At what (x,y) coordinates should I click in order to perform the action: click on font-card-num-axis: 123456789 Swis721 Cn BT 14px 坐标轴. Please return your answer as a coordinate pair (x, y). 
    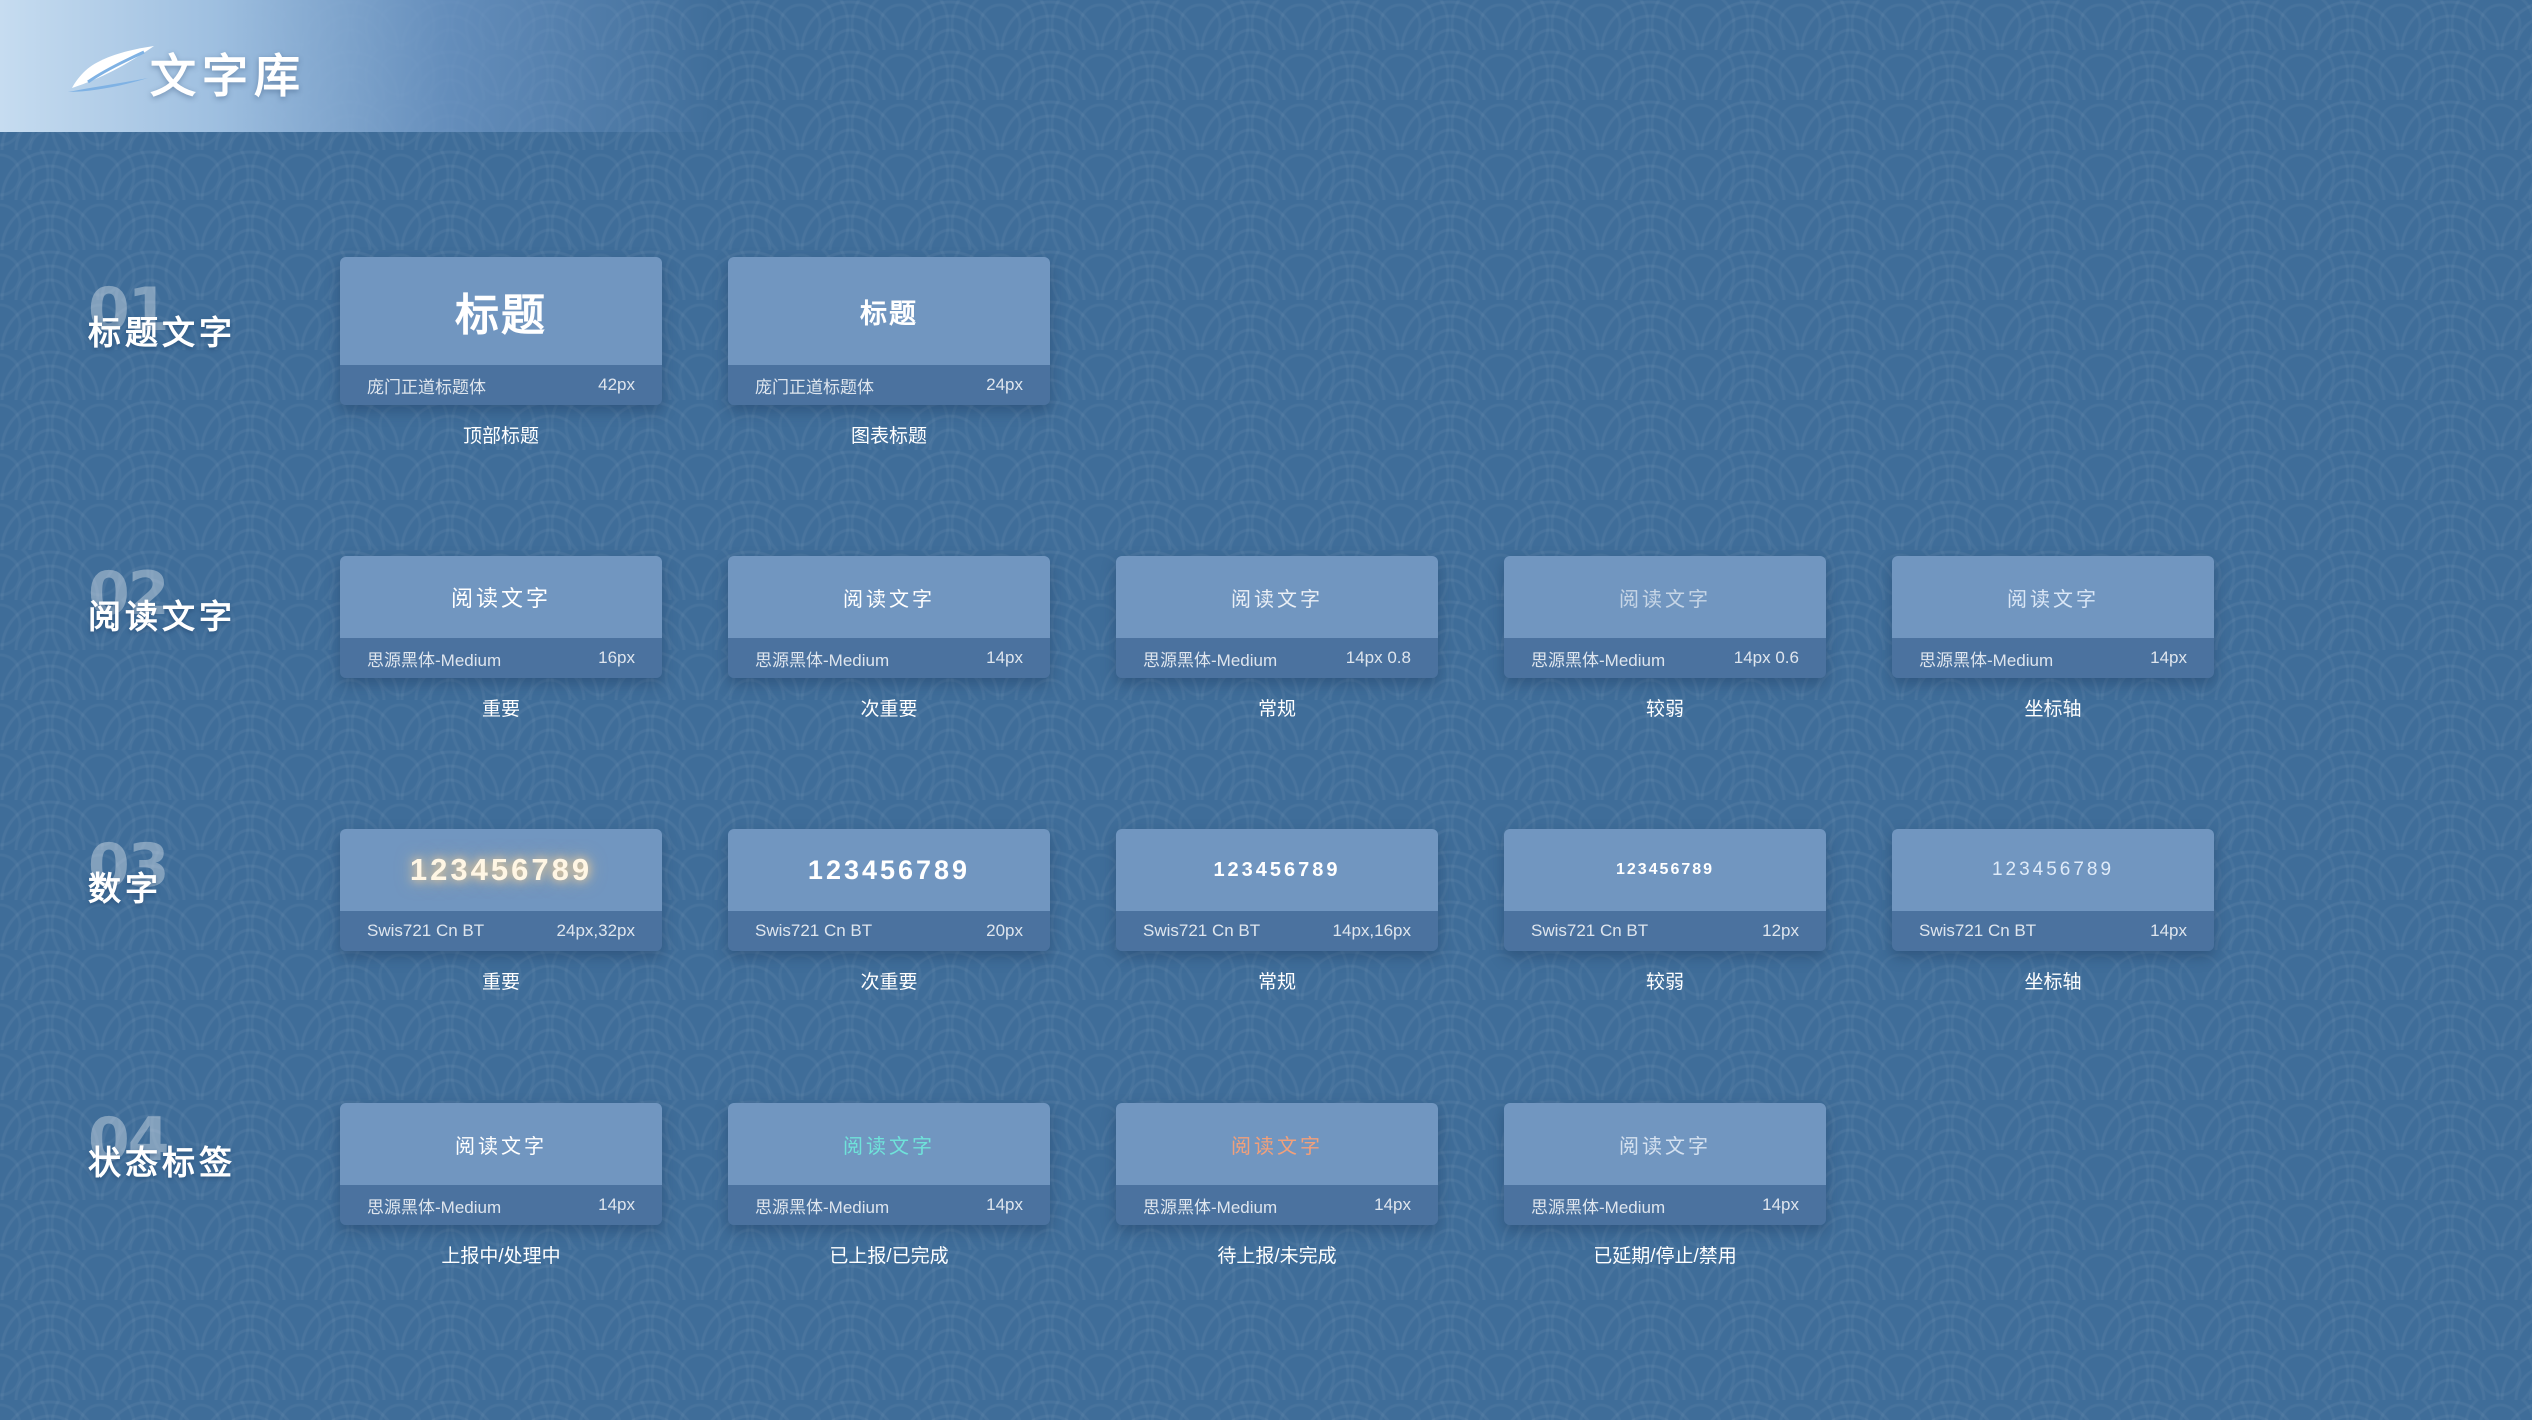
    Looking at the image, I should click on (2053, 911).